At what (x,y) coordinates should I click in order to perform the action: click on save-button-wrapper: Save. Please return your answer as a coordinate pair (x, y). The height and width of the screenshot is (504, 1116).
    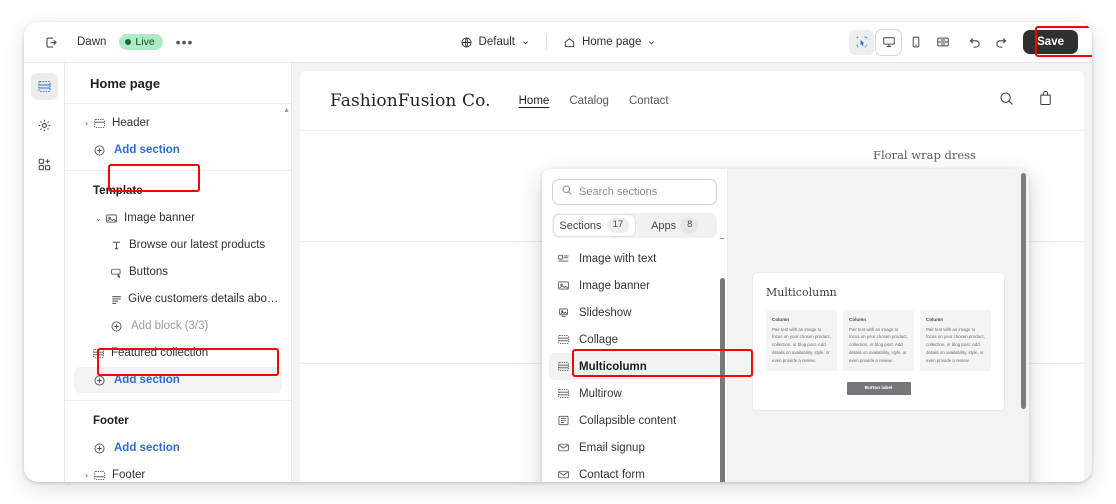
    Looking at the image, I should click on (1050, 42).